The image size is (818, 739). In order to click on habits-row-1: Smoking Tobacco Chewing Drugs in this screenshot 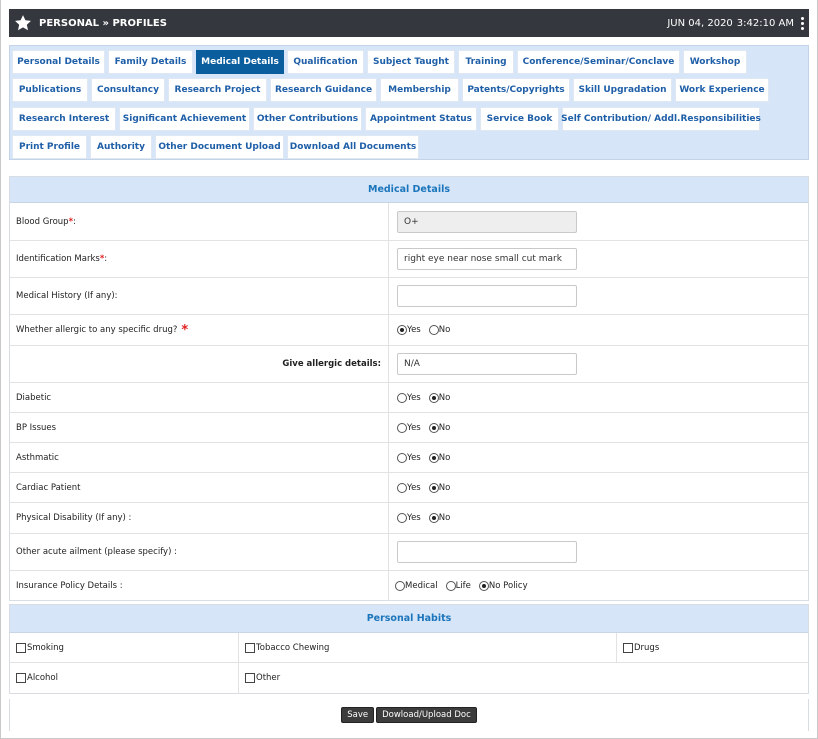, I will do `click(409, 648)`.